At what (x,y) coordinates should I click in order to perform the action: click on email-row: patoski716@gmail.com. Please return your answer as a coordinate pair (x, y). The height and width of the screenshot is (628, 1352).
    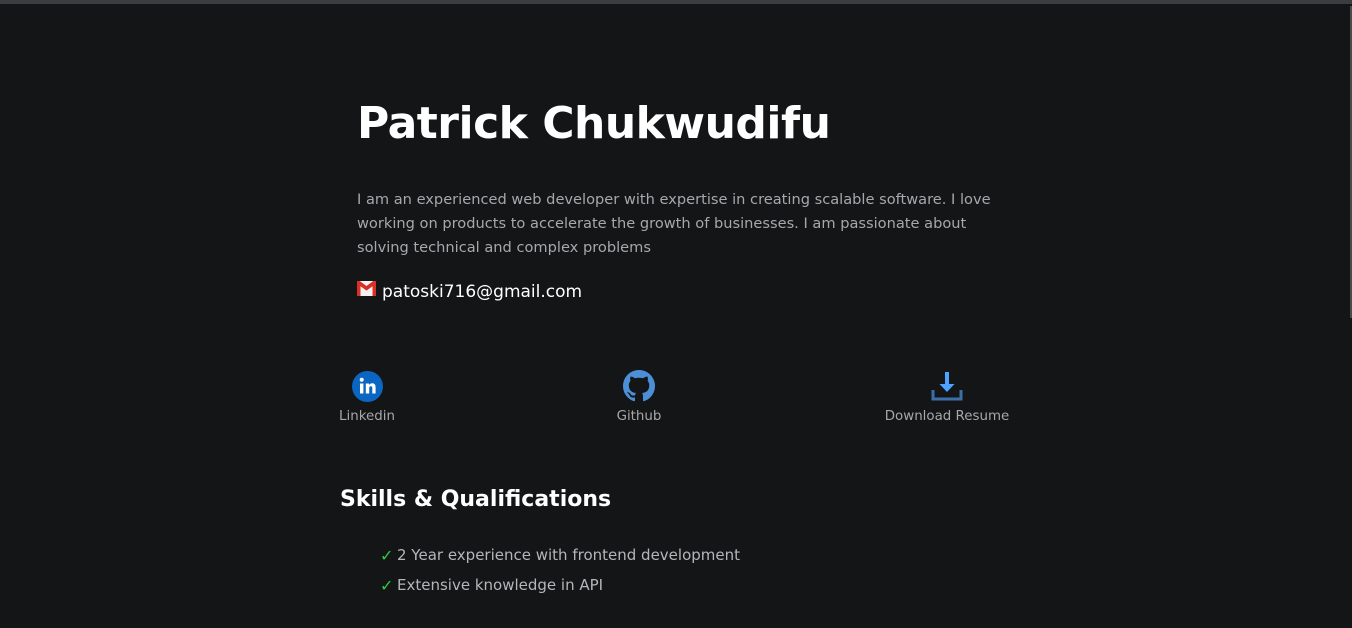
    Looking at the image, I should click on (469, 292).